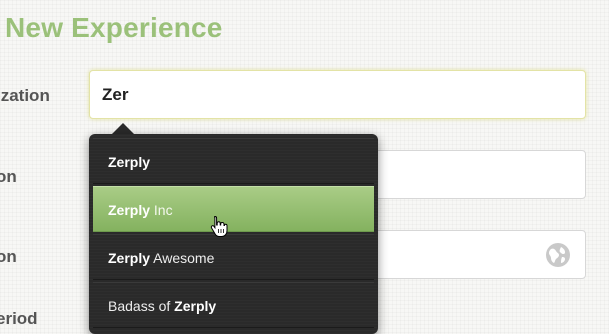 Image resolution: width=609 pixels, height=334 pixels. I want to click on page-title: New Experience, so click(114, 27).